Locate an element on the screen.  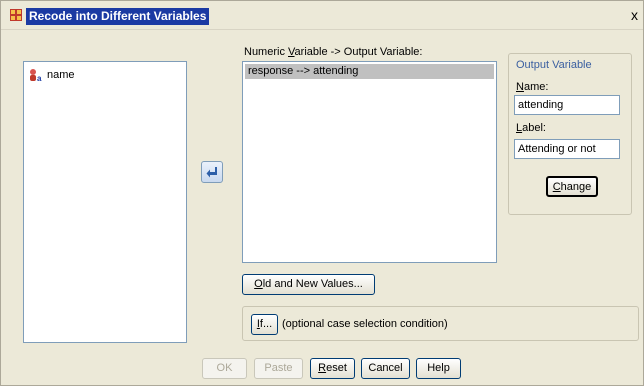
arrow-left-icon is located at coordinates (211, 172).